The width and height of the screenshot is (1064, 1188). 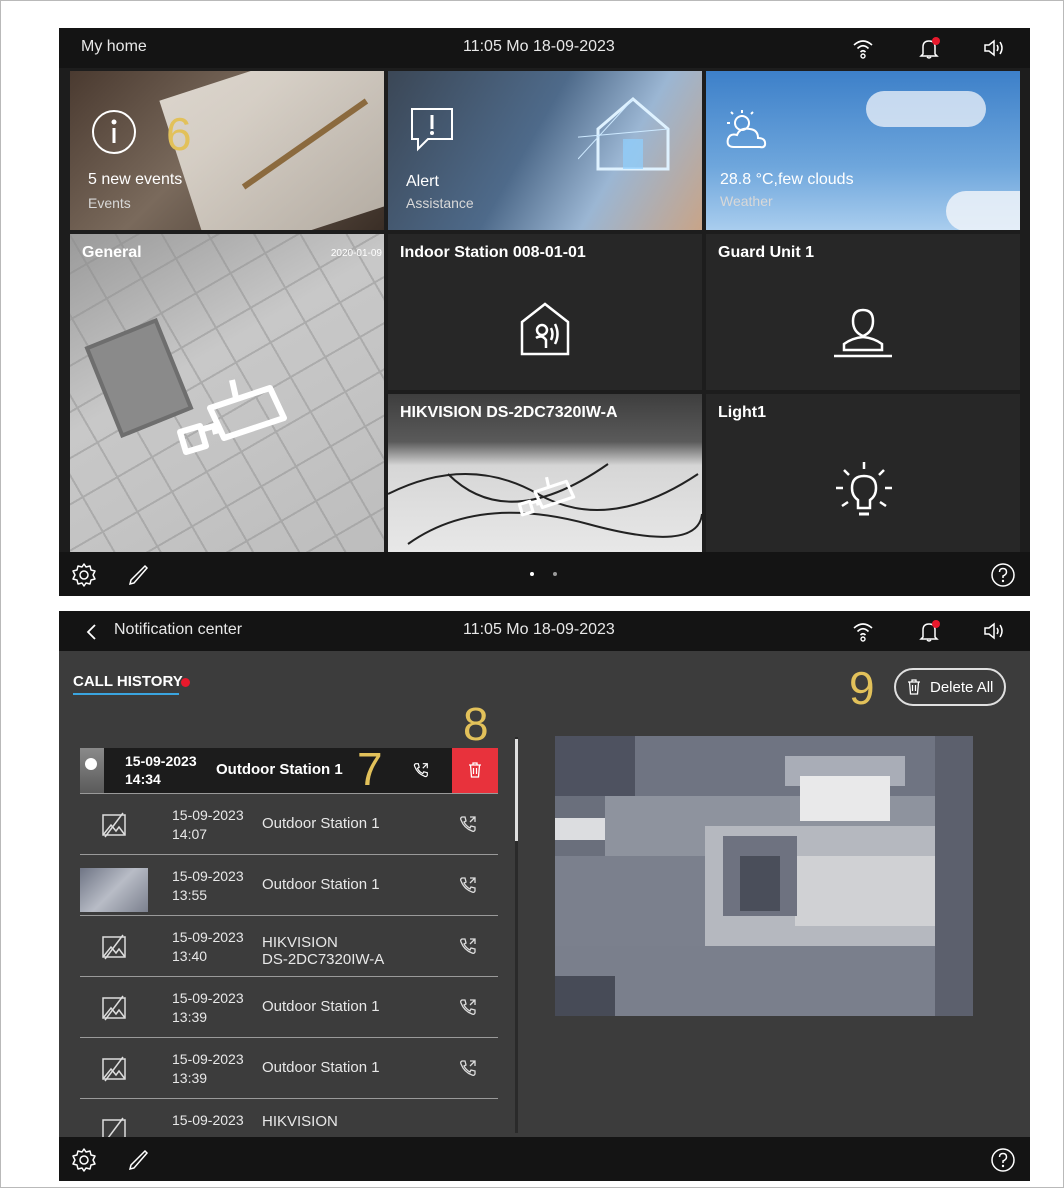 What do you see at coordinates (764, 876) in the screenshot?
I see `call-snapshot-preview` at bounding box center [764, 876].